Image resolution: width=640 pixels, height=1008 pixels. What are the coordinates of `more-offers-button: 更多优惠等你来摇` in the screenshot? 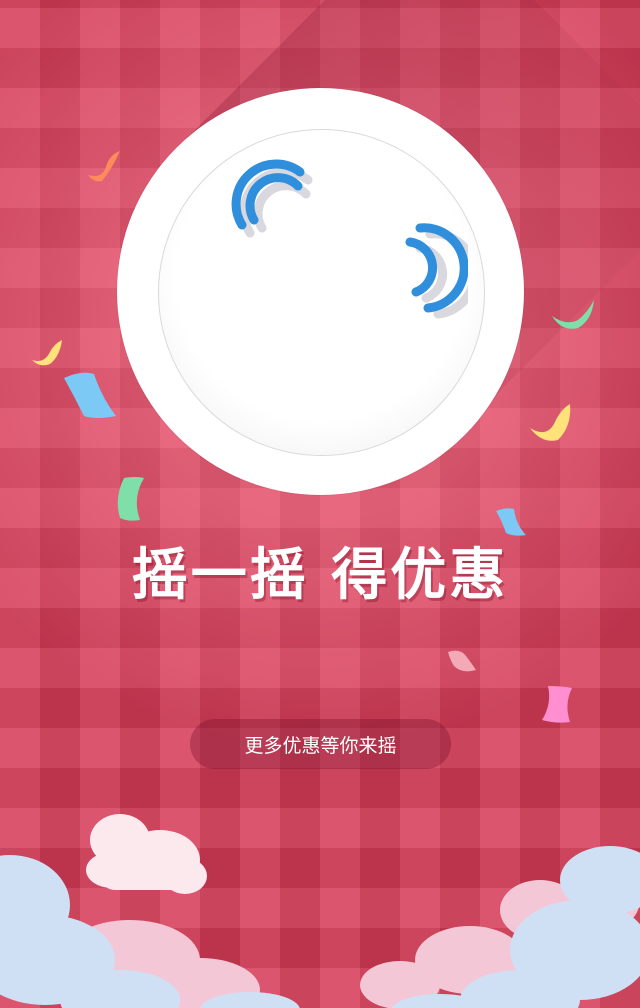 It's located at (320, 744).